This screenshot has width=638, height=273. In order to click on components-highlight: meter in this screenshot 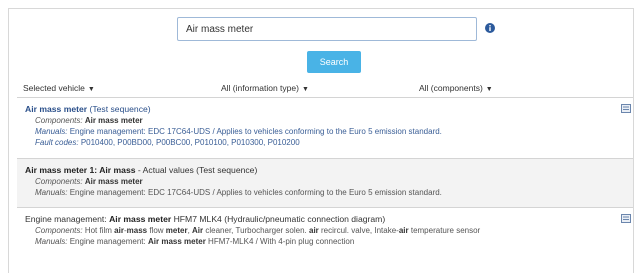, I will do `click(176, 230)`.